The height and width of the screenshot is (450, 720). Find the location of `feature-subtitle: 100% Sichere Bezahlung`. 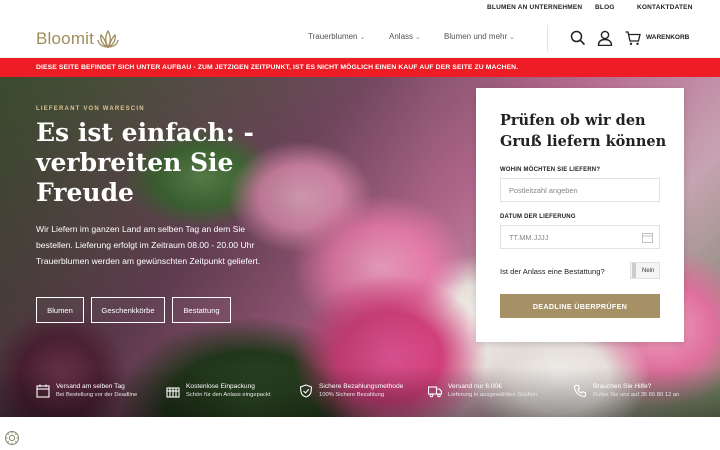

feature-subtitle: 100% Sichere Bezahlung is located at coordinates (352, 395).